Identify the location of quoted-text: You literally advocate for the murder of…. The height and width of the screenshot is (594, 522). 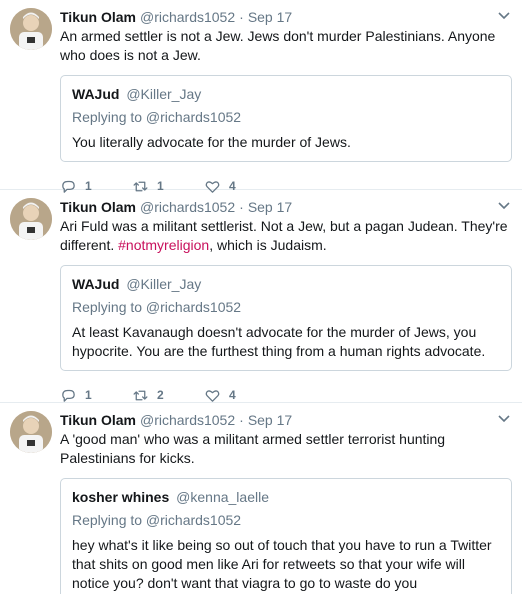
(211, 142).